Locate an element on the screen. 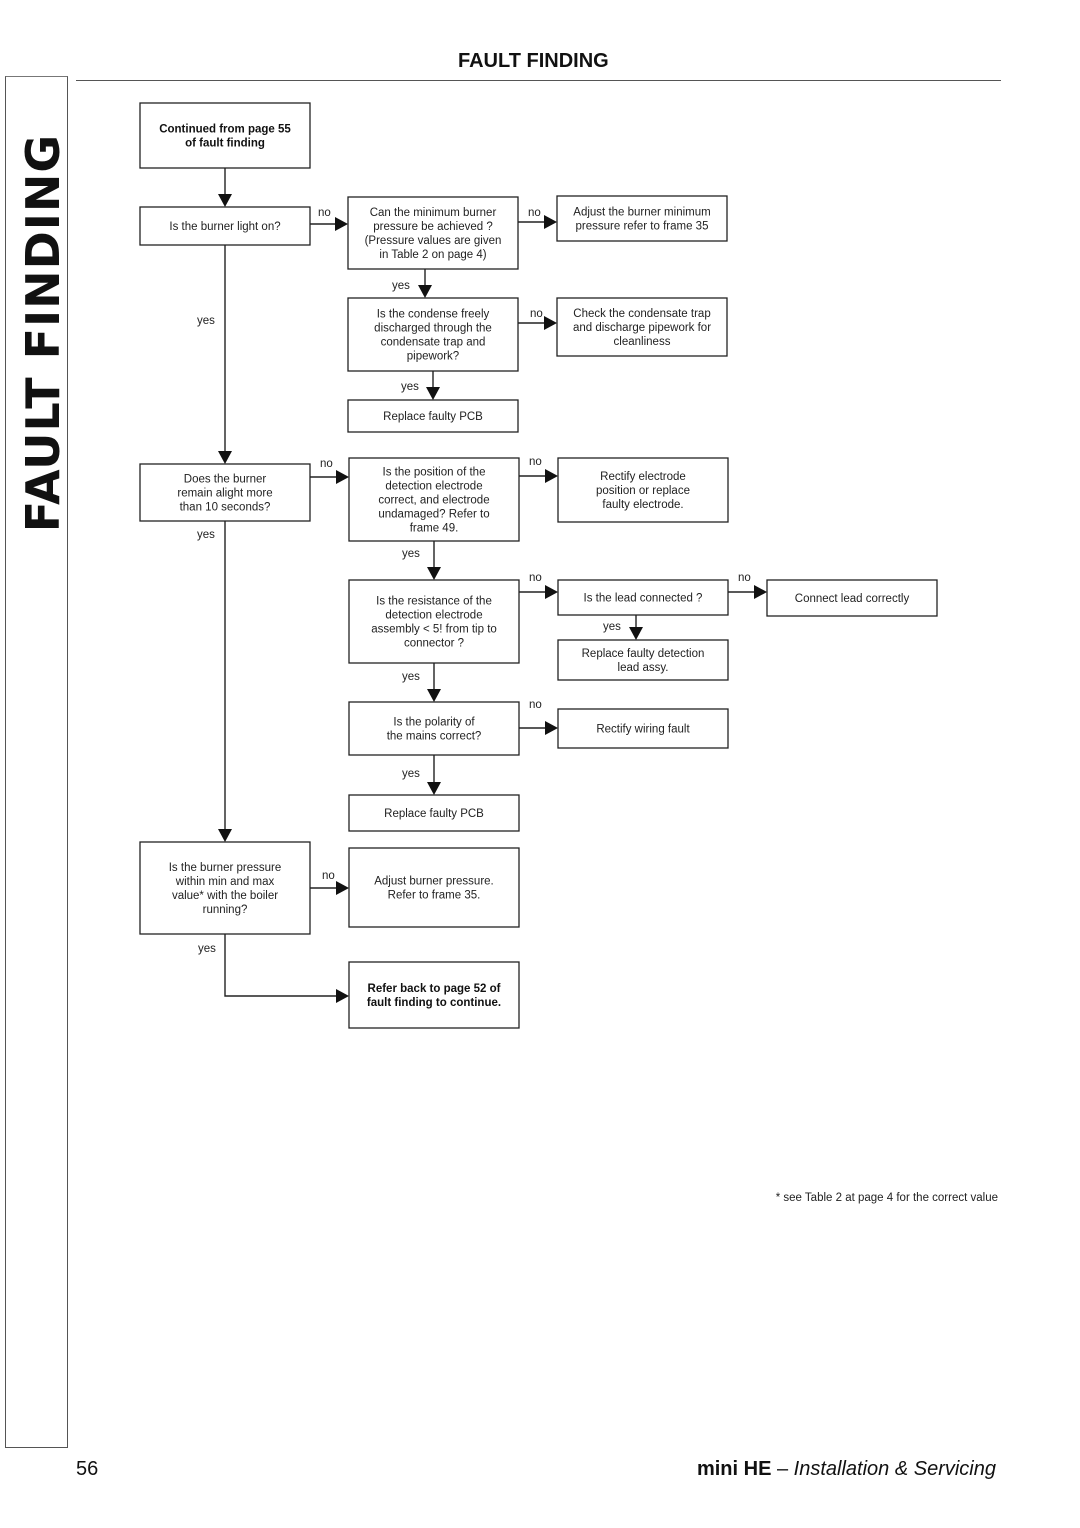  edge-alight_10s-to-electrode_pos: no is located at coordinates (329, 471).